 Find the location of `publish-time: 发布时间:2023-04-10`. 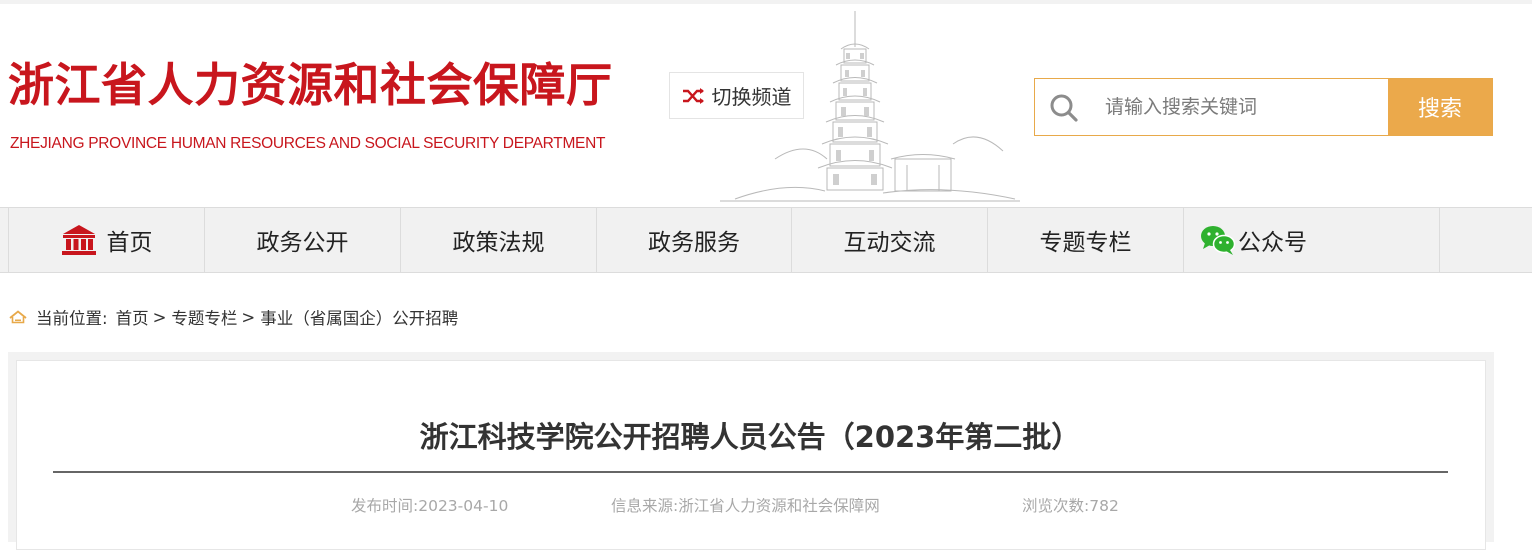

publish-time: 发布时间:2023-04-10 is located at coordinates (430, 506).